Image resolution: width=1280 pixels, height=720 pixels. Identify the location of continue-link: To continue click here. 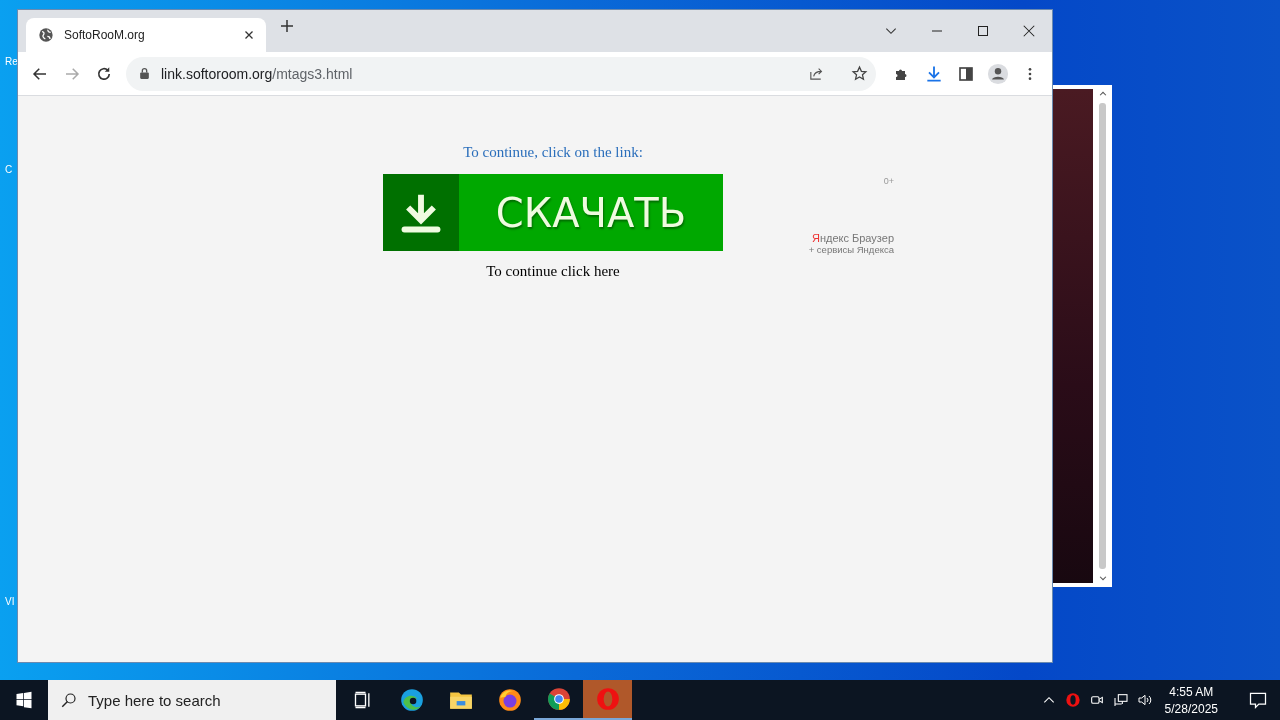
(553, 271).